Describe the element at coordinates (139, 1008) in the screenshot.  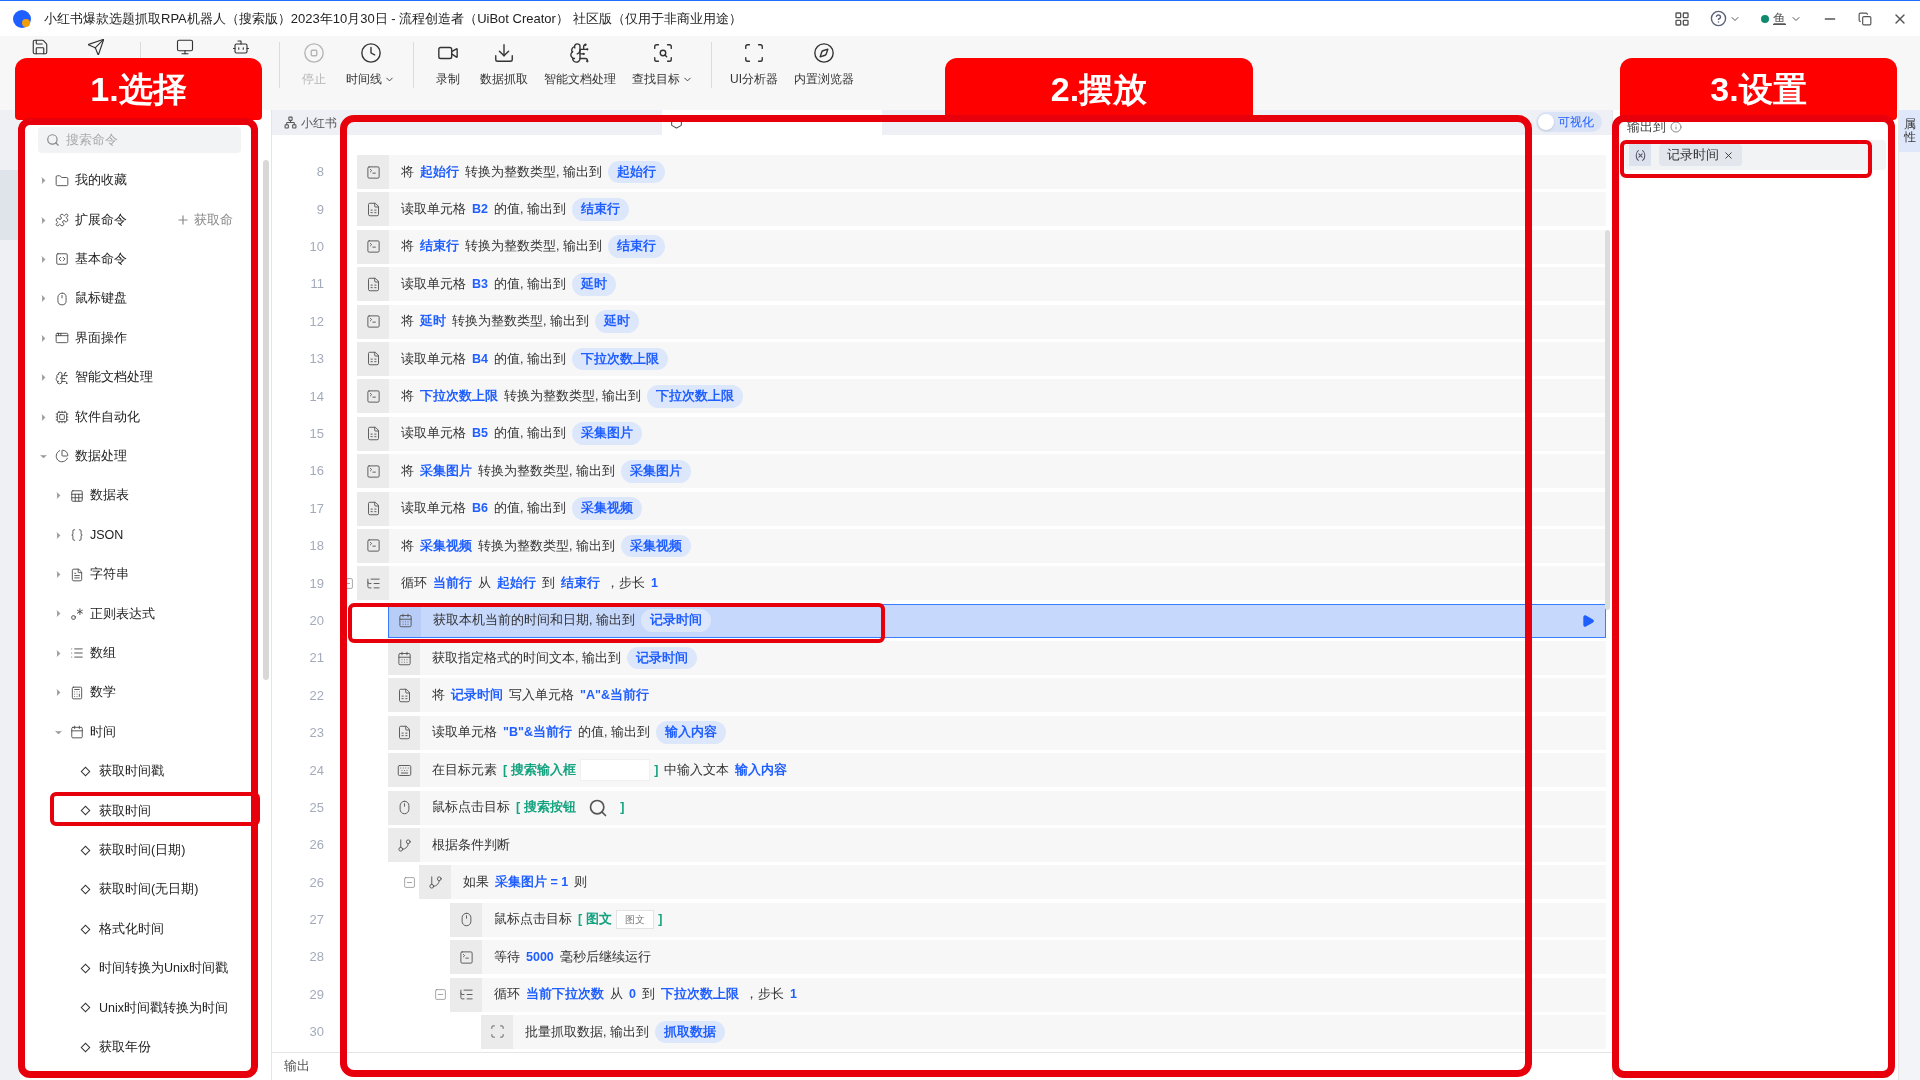
I see `tree-item: Unix时间戳转换为时间` at that location.